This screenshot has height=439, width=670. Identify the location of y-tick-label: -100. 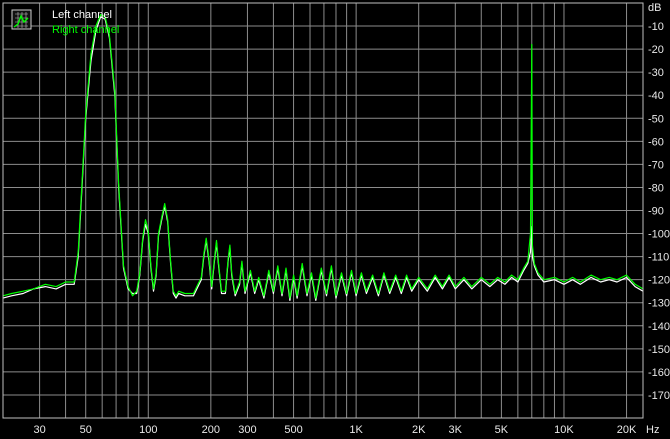
(659, 235).